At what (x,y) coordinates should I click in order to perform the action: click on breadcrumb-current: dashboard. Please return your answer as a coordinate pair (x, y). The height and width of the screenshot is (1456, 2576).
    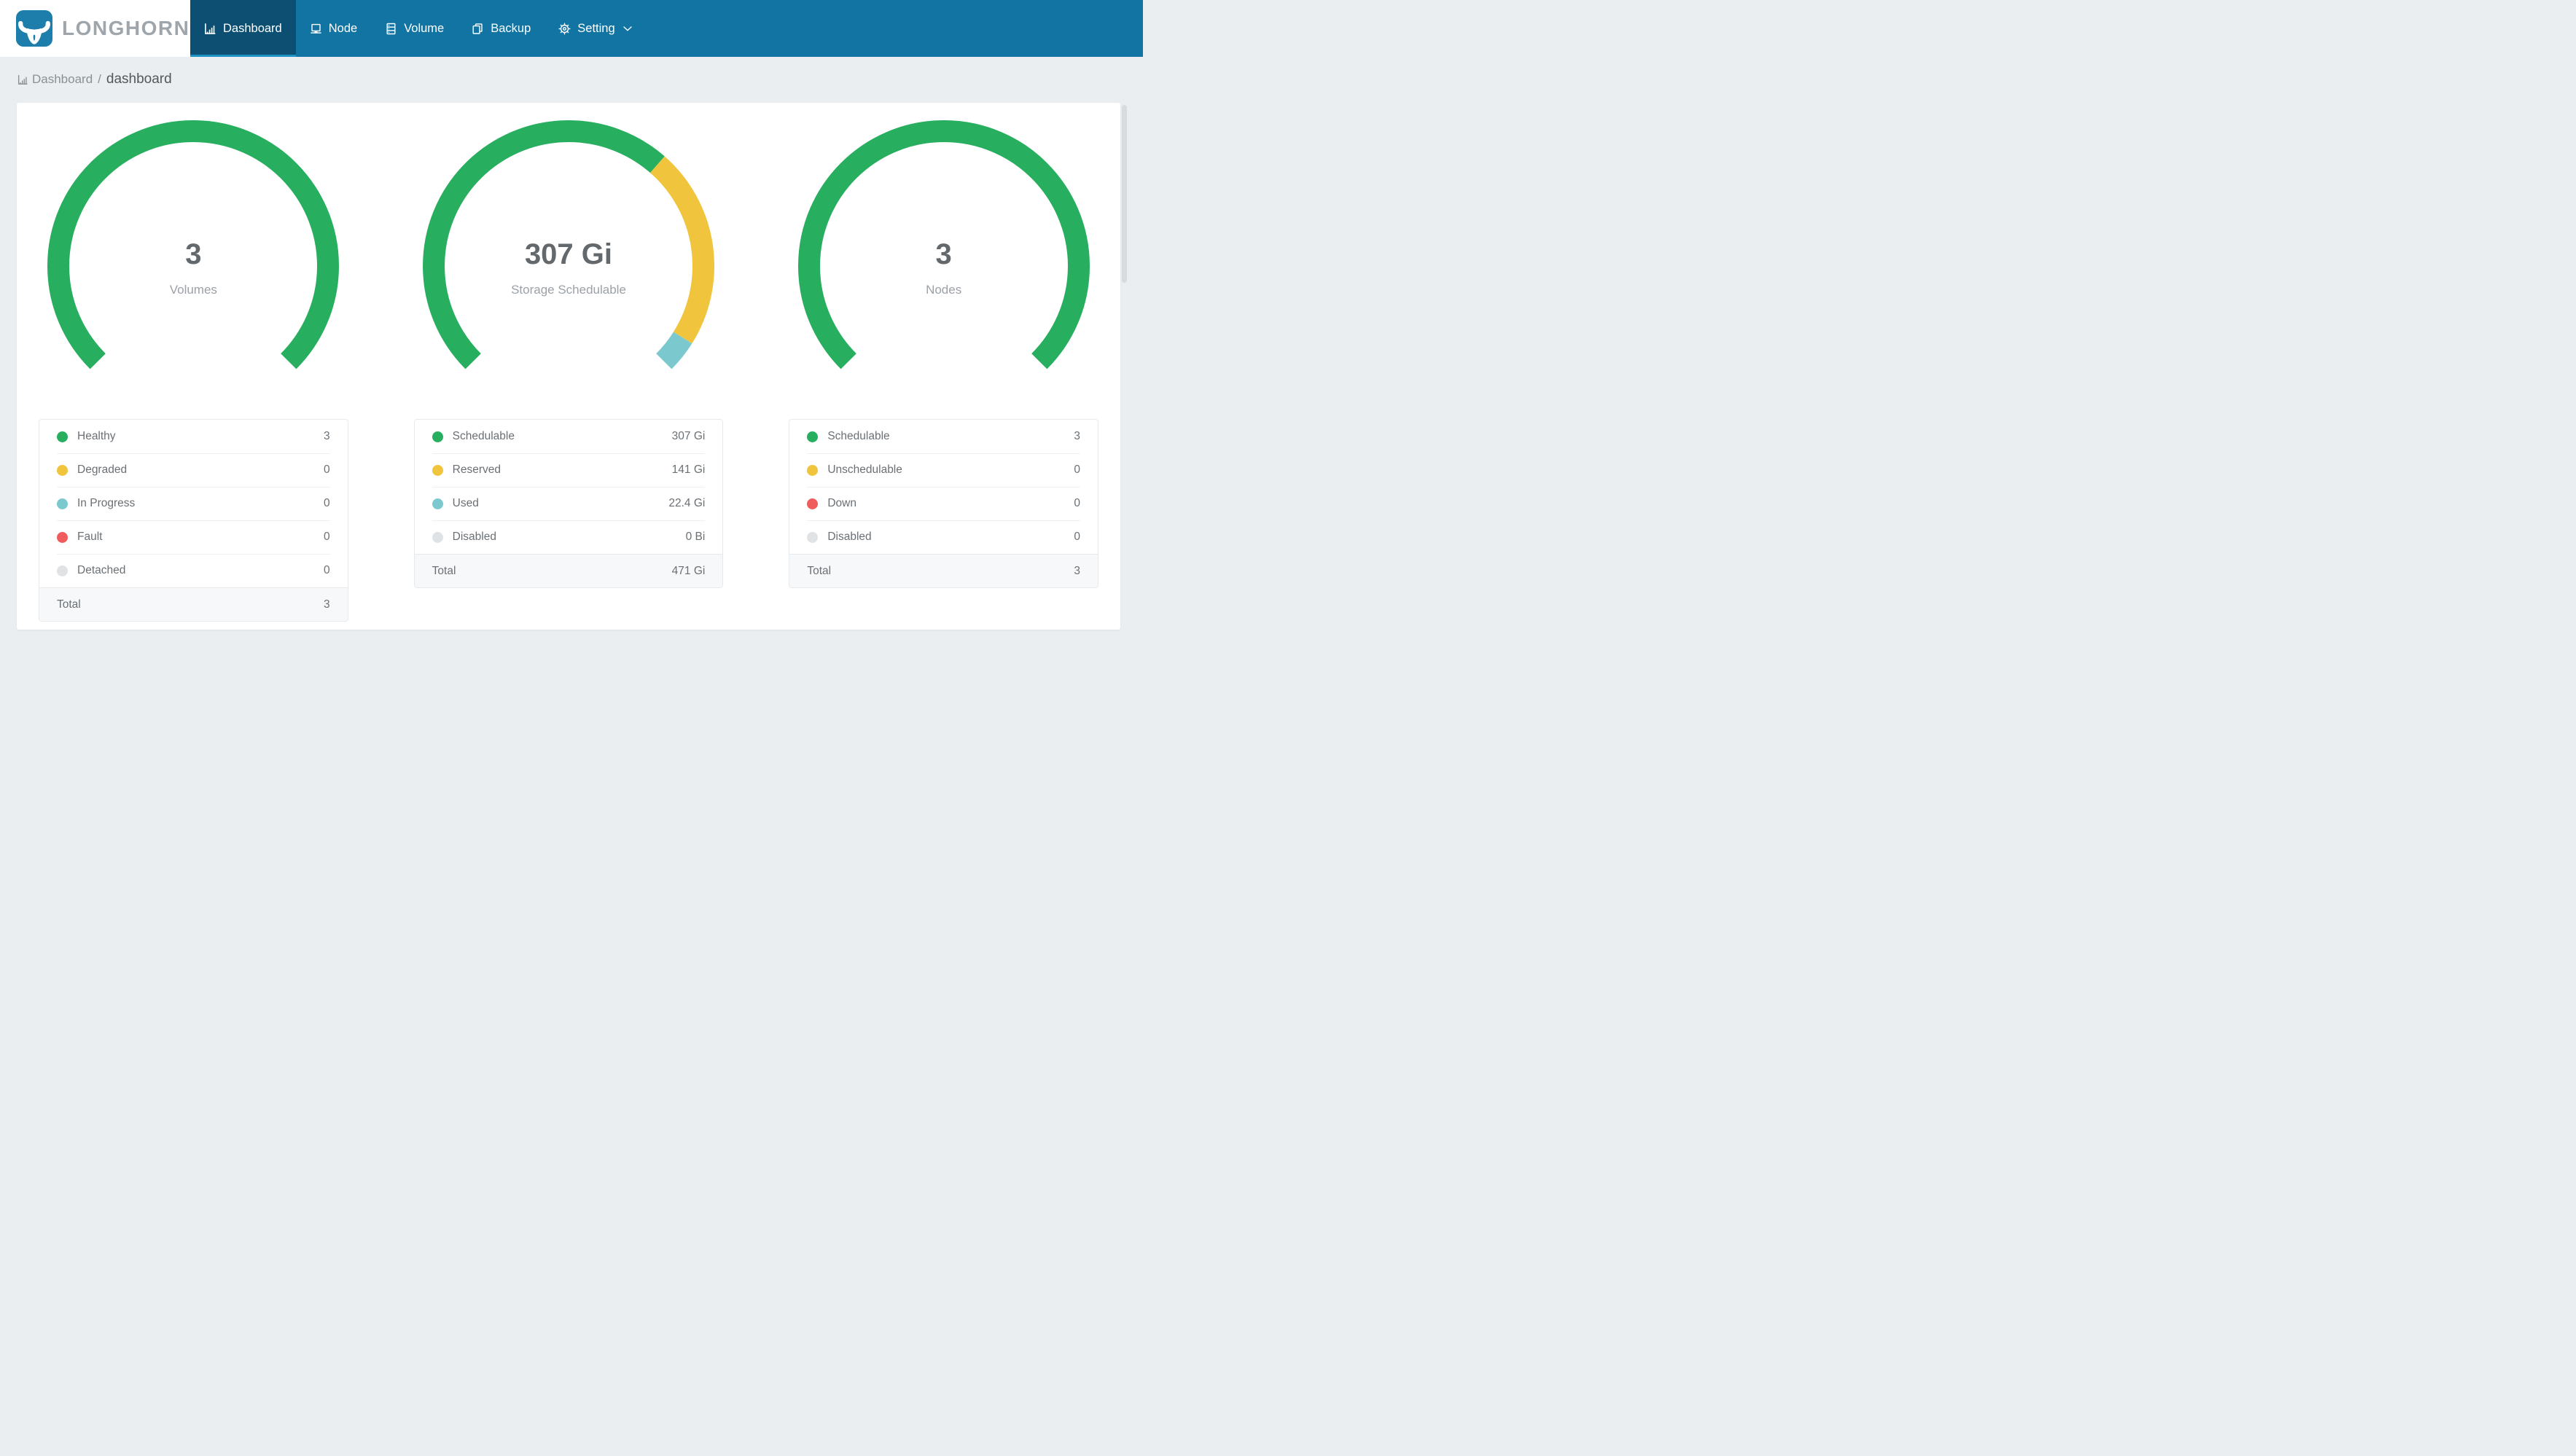
    Looking at the image, I should click on (139, 79).